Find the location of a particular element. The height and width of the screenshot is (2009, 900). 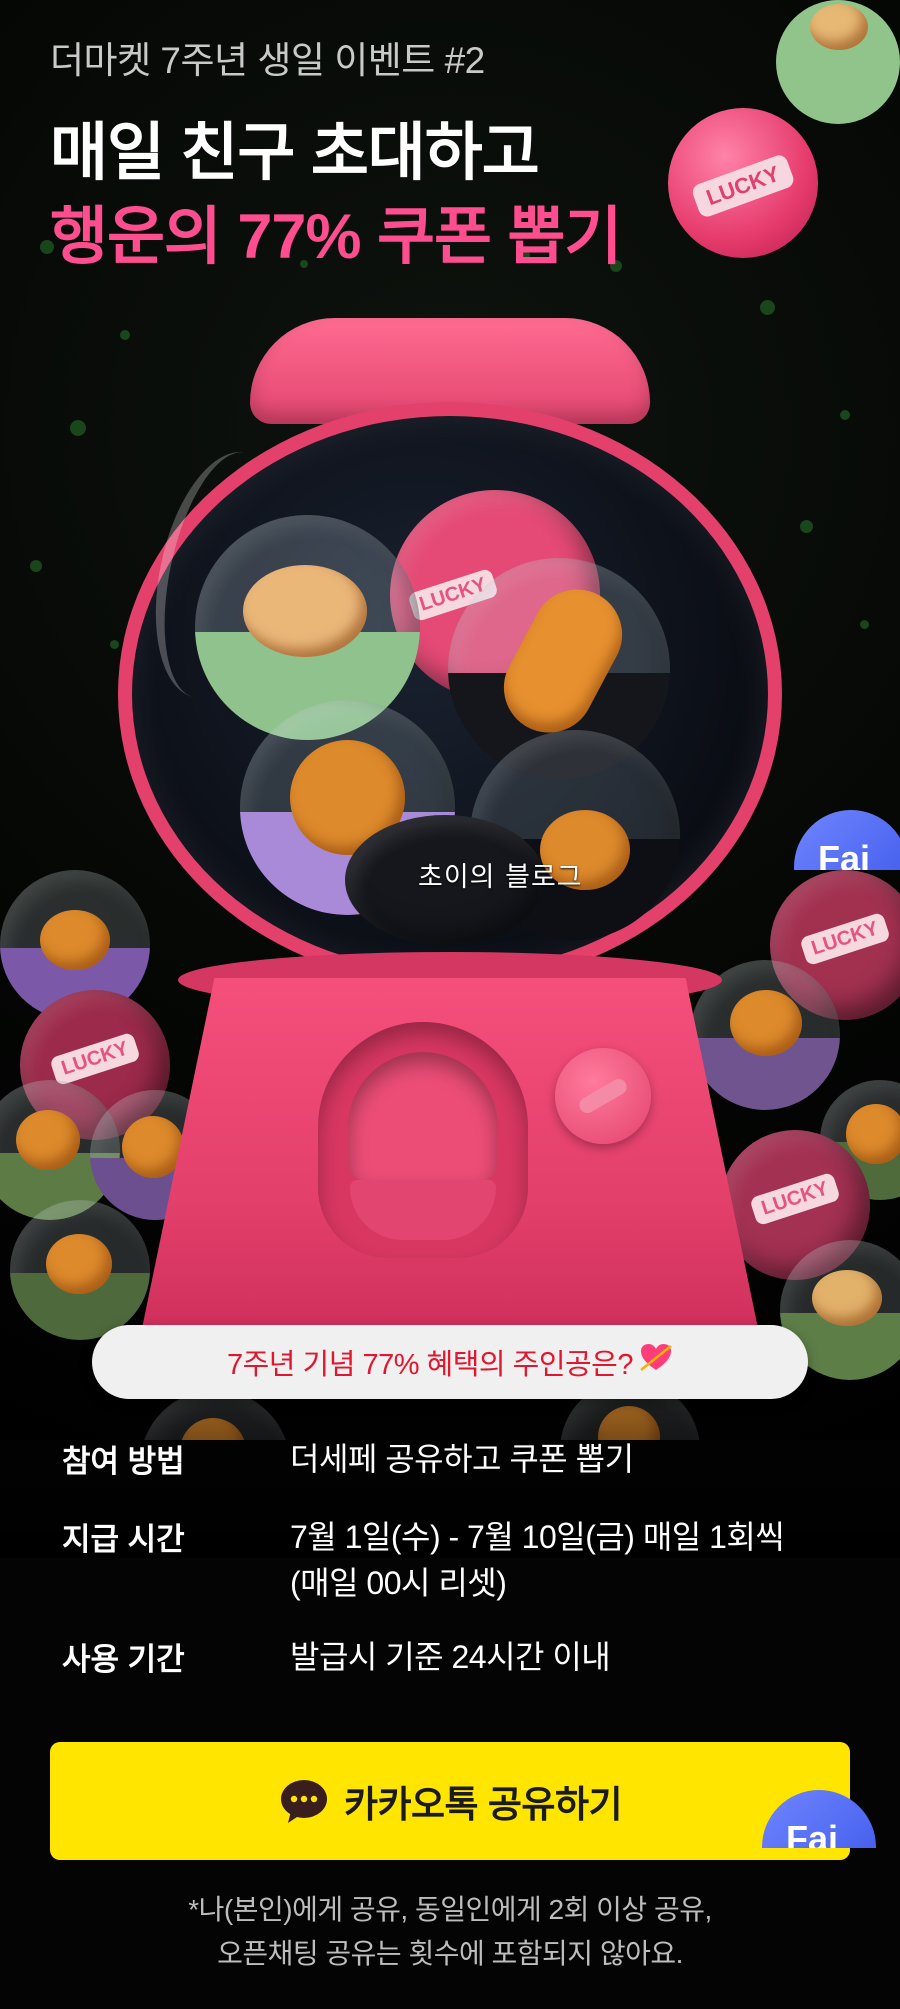

heart-arrow-icon is located at coordinates (656, 1362).